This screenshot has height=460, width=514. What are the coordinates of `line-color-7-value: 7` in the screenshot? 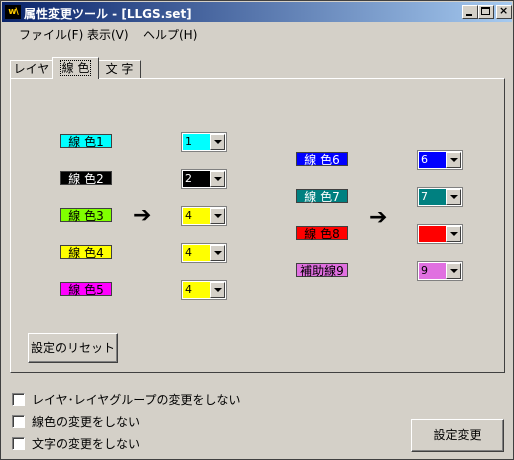 It's located at (433, 197).